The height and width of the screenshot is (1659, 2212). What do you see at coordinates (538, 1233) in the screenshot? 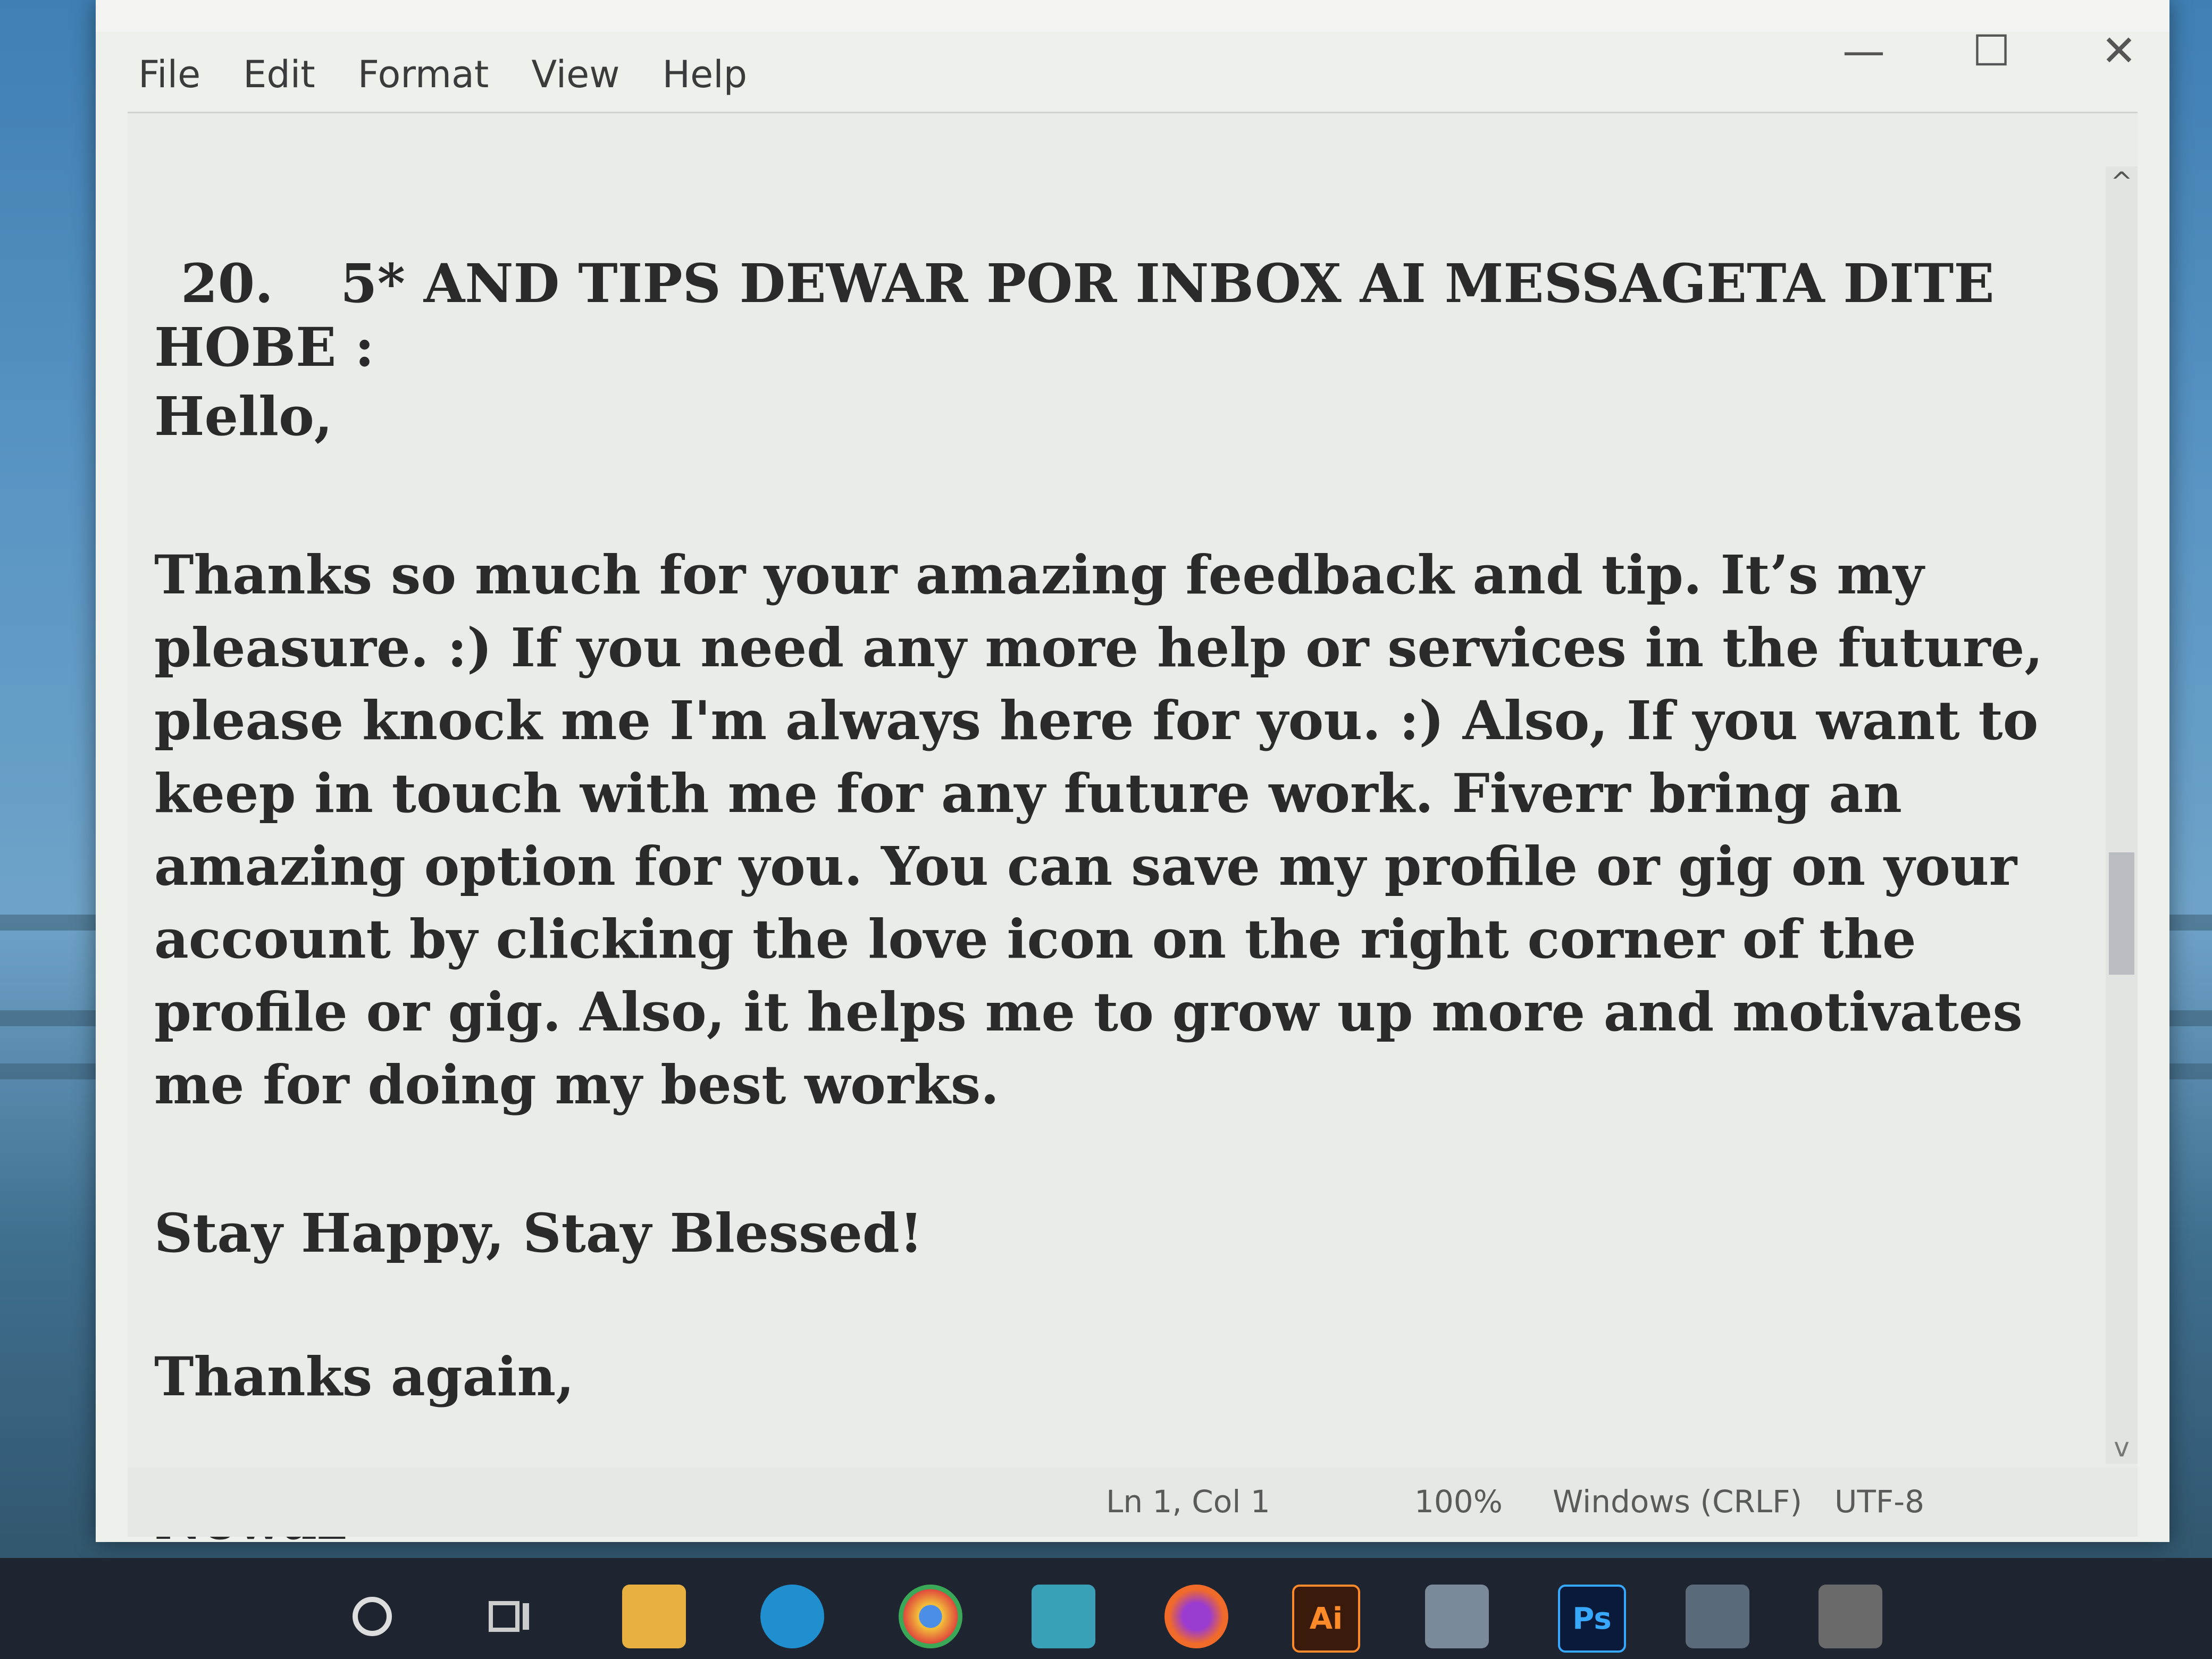
I see `closing-line: Stay Happy, Stay Blessed!` at bounding box center [538, 1233].